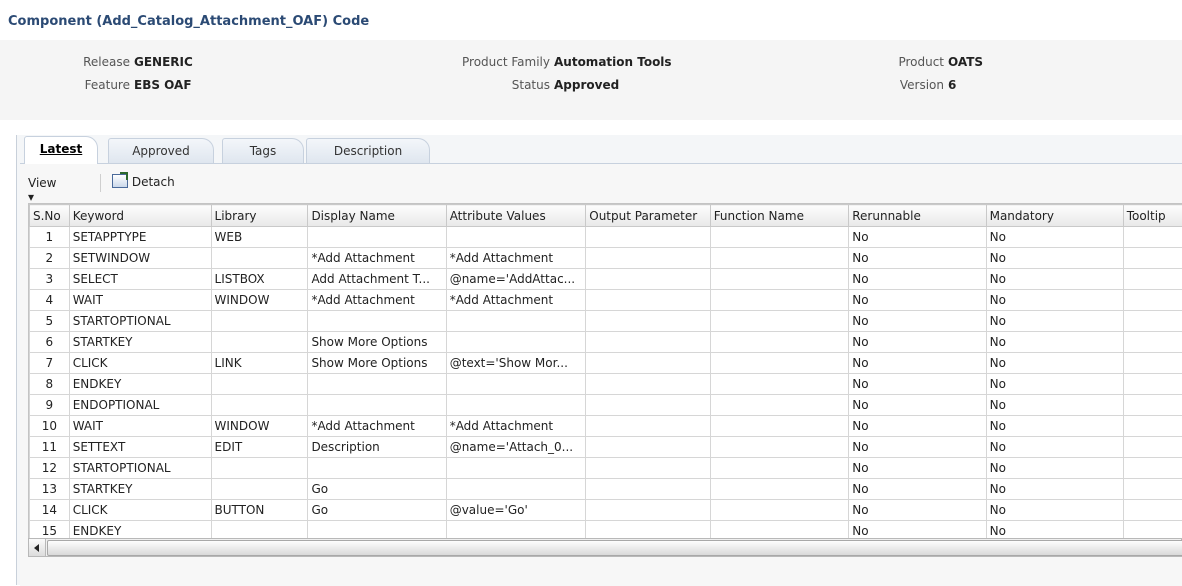  What do you see at coordinates (1152, 215) in the screenshot?
I see `column-header-tooltip: Tooltip` at bounding box center [1152, 215].